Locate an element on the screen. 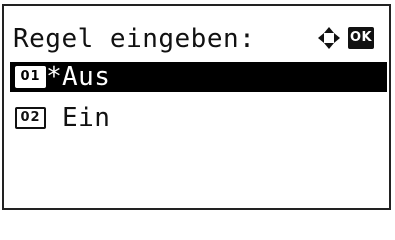 The image size is (395, 240). menu-item-label: Ein is located at coordinates (86, 118).